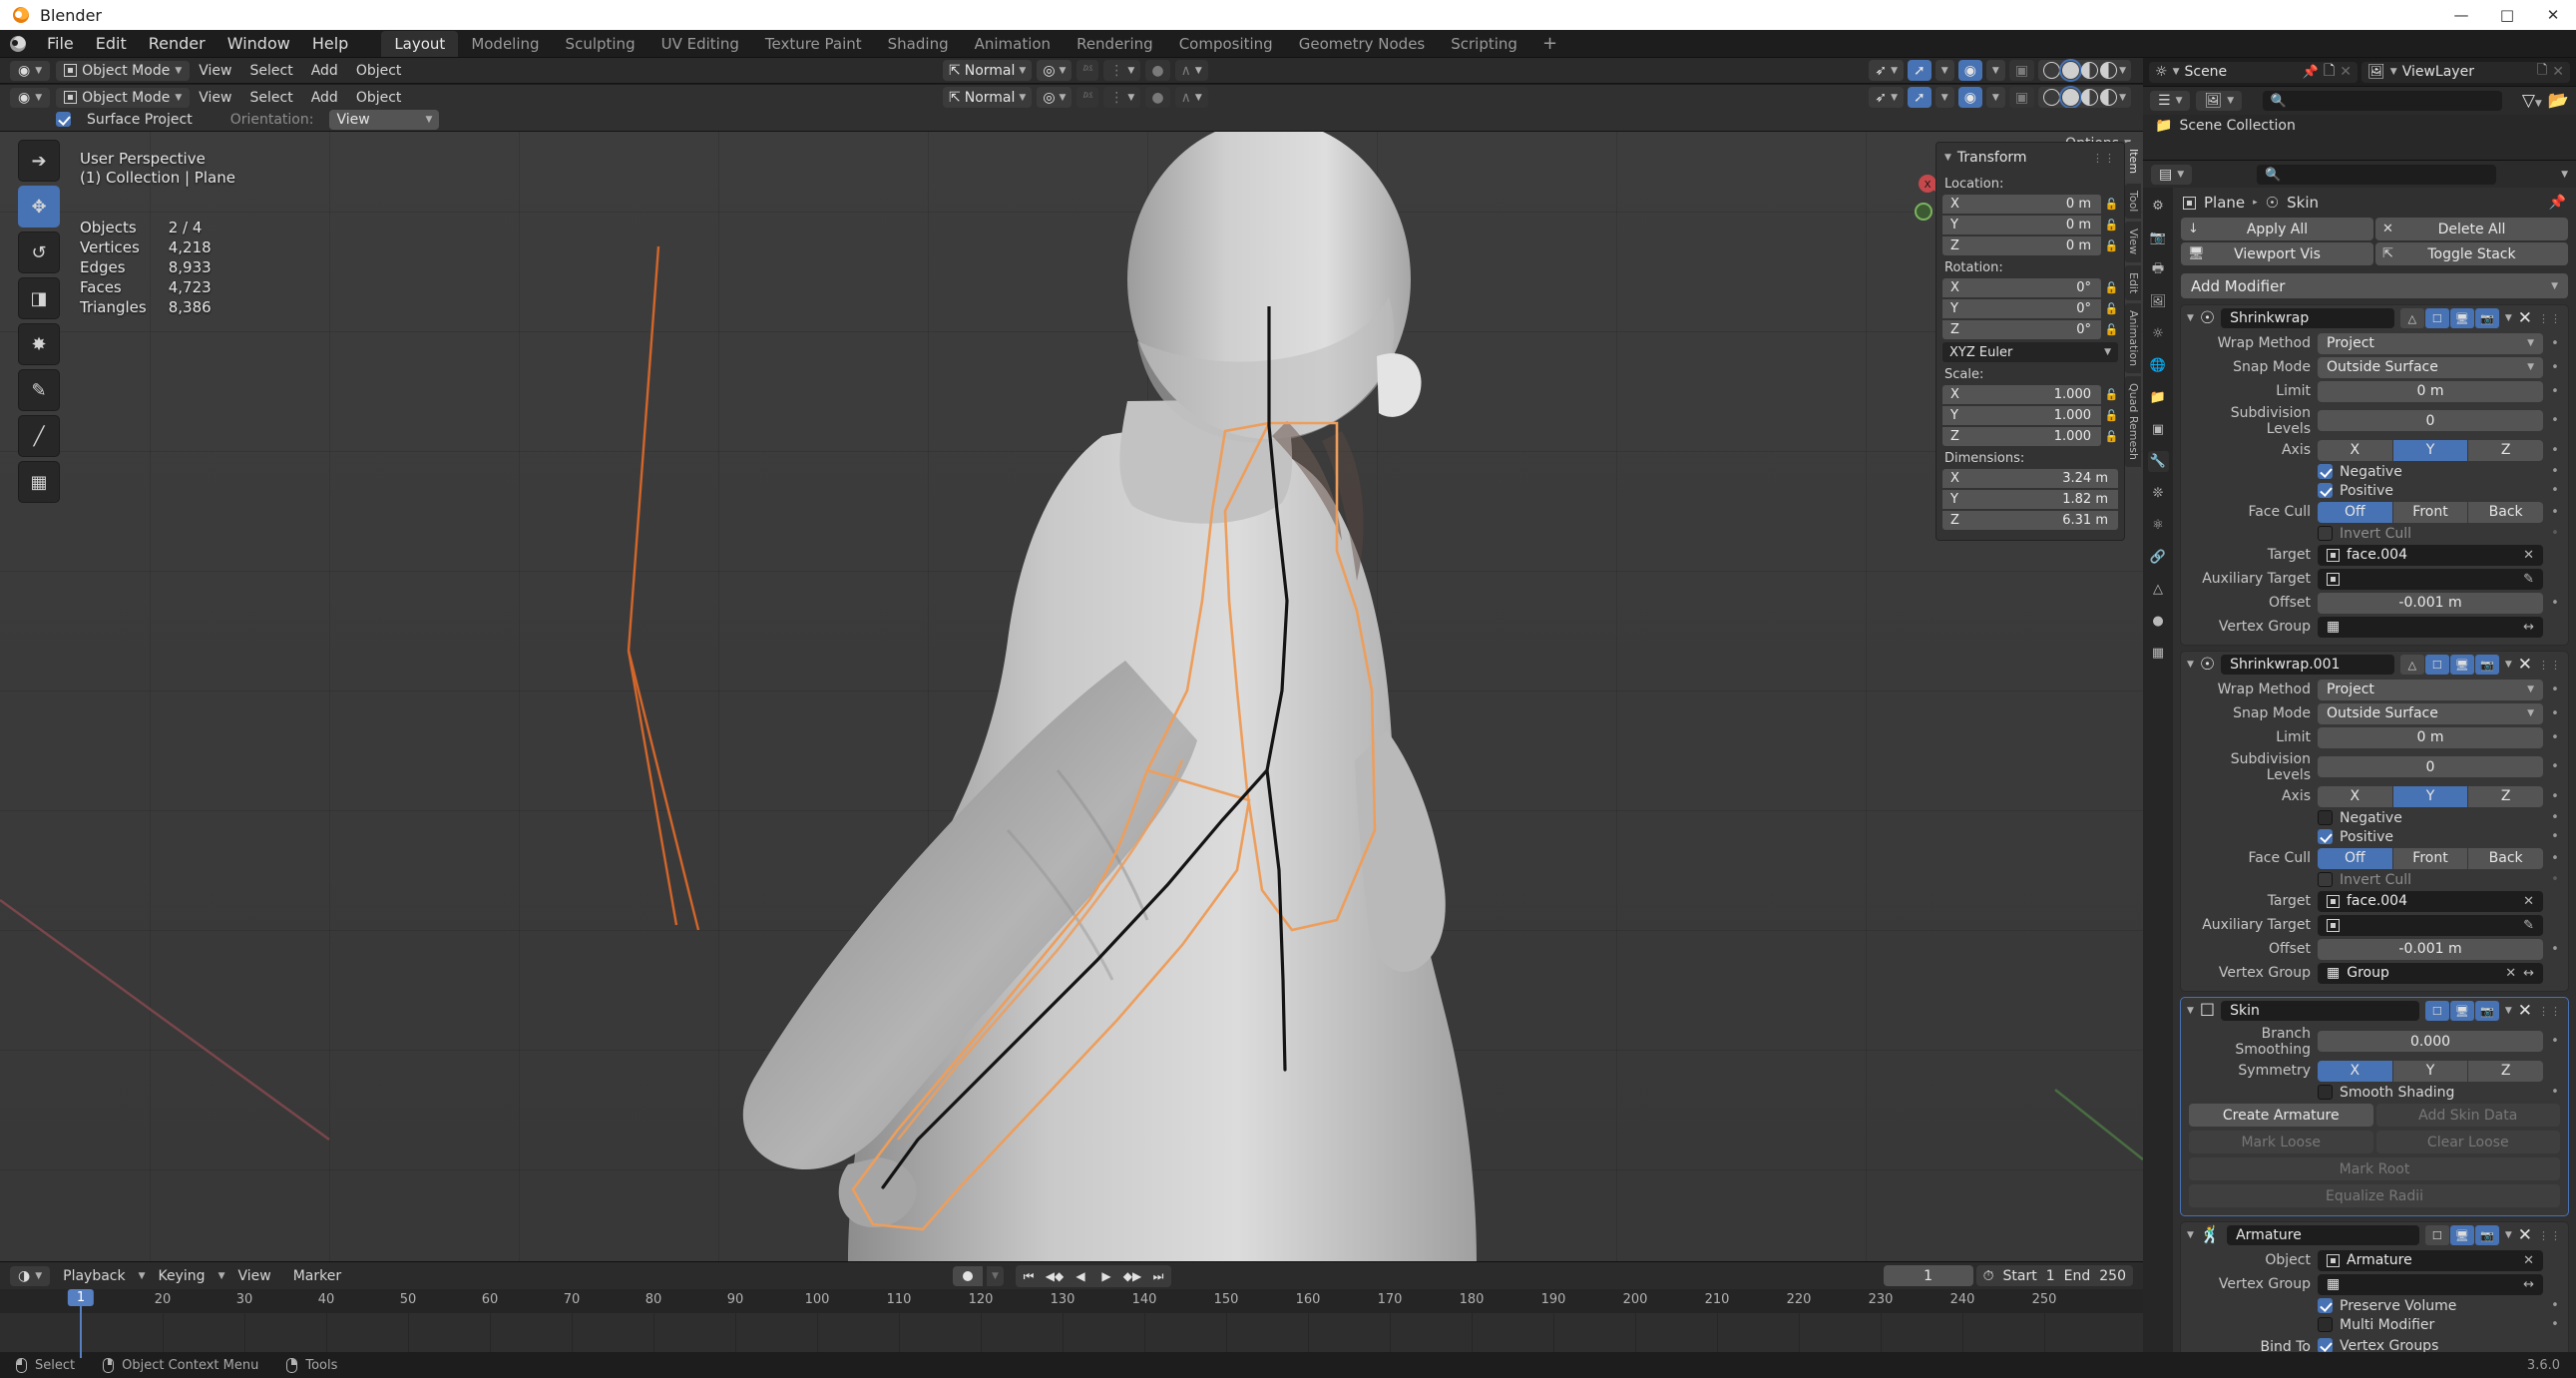 This screenshot has height=1378, width=2576. What do you see at coordinates (2359, 125) in the screenshot?
I see `outliner-row-scene-collection: 📁 Scene Collection` at bounding box center [2359, 125].